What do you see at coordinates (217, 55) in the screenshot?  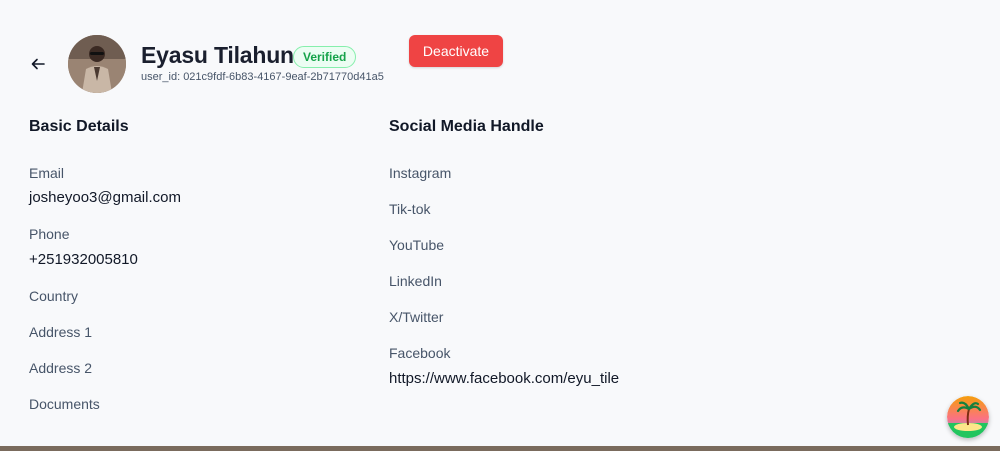 I see `user-name: Eyasu Tilahun` at bounding box center [217, 55].